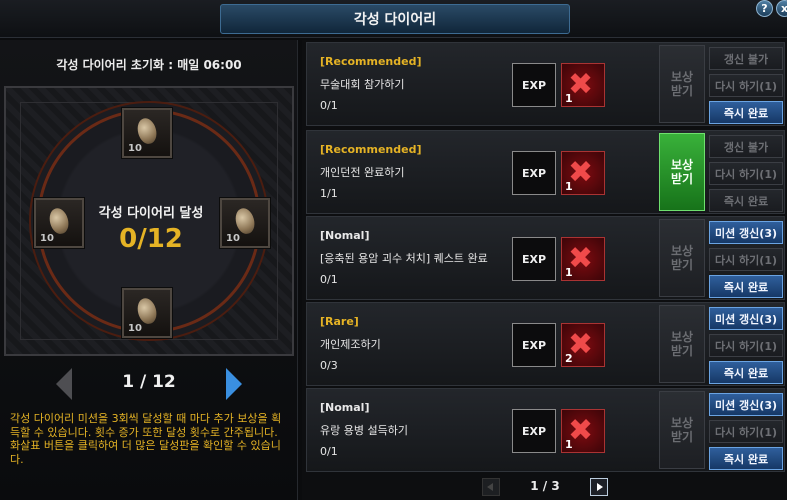 The height and width of the screenshot is (500, 787). I want to click on mission-list-pager: 1 / 3, so click(544, 488).